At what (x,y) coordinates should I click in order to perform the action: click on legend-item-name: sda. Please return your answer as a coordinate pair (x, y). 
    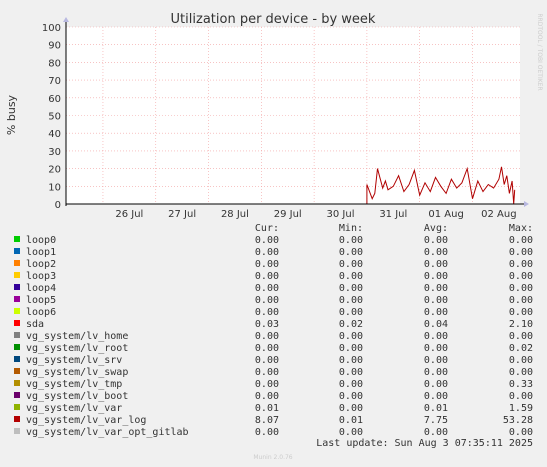
    Looking at the image, I should click on (35, 324).